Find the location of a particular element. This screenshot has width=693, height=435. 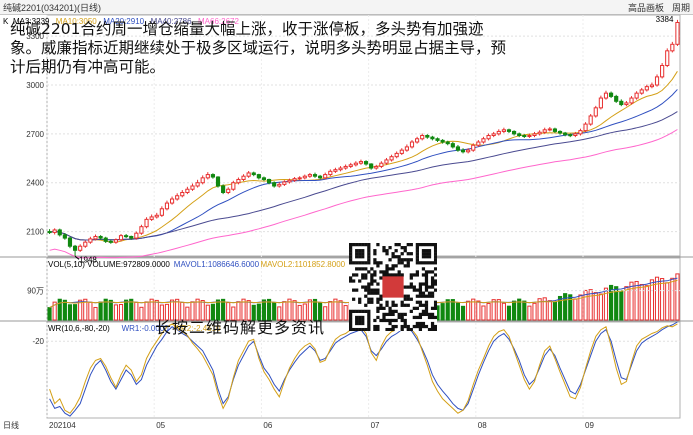

price-tick-label: 2100 is located at coordinates (35, 232).